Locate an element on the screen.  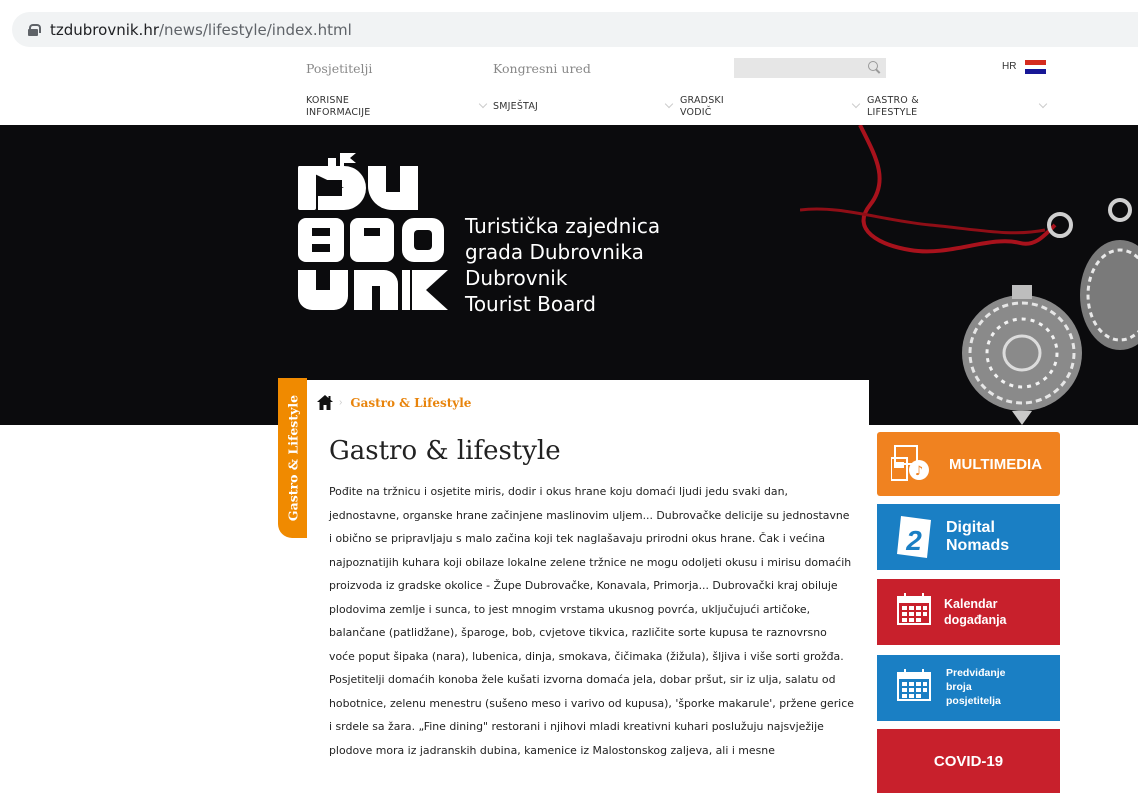
covid-19-button: COVID-19 is located at coordinates (968, 761).